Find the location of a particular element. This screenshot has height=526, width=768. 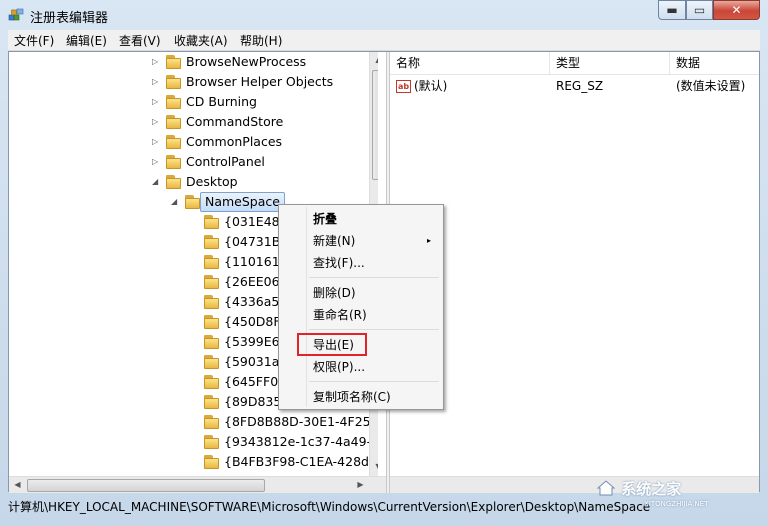

submenu-arrow-icon: ▸ is located at coordinates (429, 240).